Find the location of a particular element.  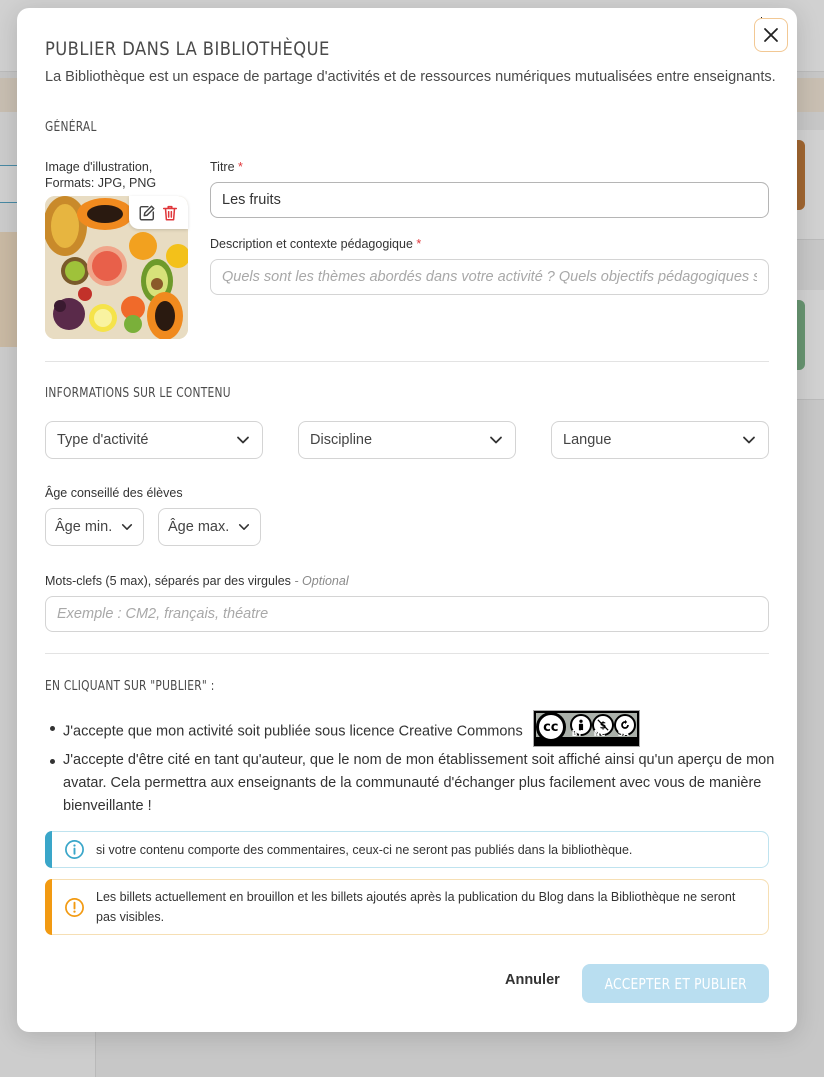

description-input is located at coordinates (489, 277).